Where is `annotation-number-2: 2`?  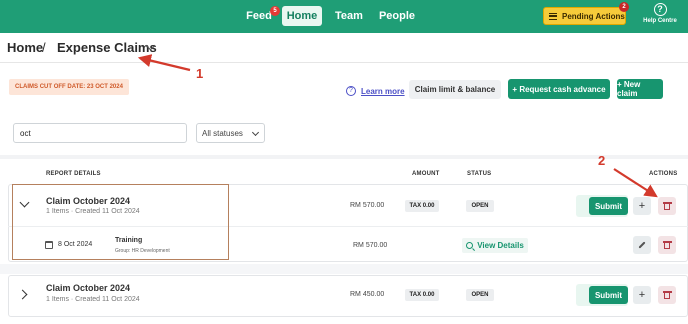 annotation-number-2: 2 is located at coordinates (602, 160).